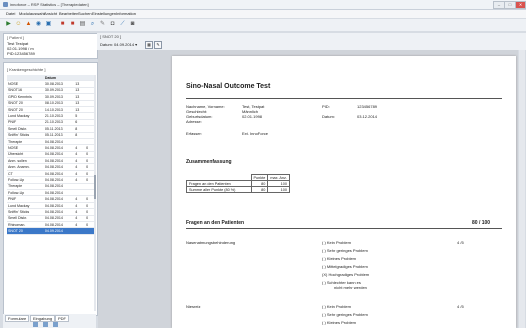 Image resolution: width=526 pixels, height=328 pixels. What do you see at coordinates (55, 324) in the screenshot?
I see `pdf-icon` at bounding box center [55, 324].